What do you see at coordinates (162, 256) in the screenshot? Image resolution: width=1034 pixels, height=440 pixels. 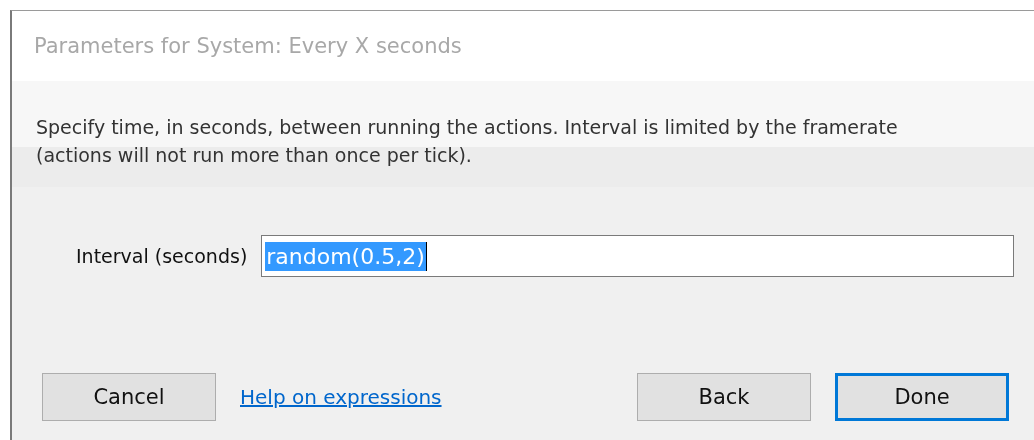 I see `field-label: Interval (seconds)` at bounding box center [162, 256].